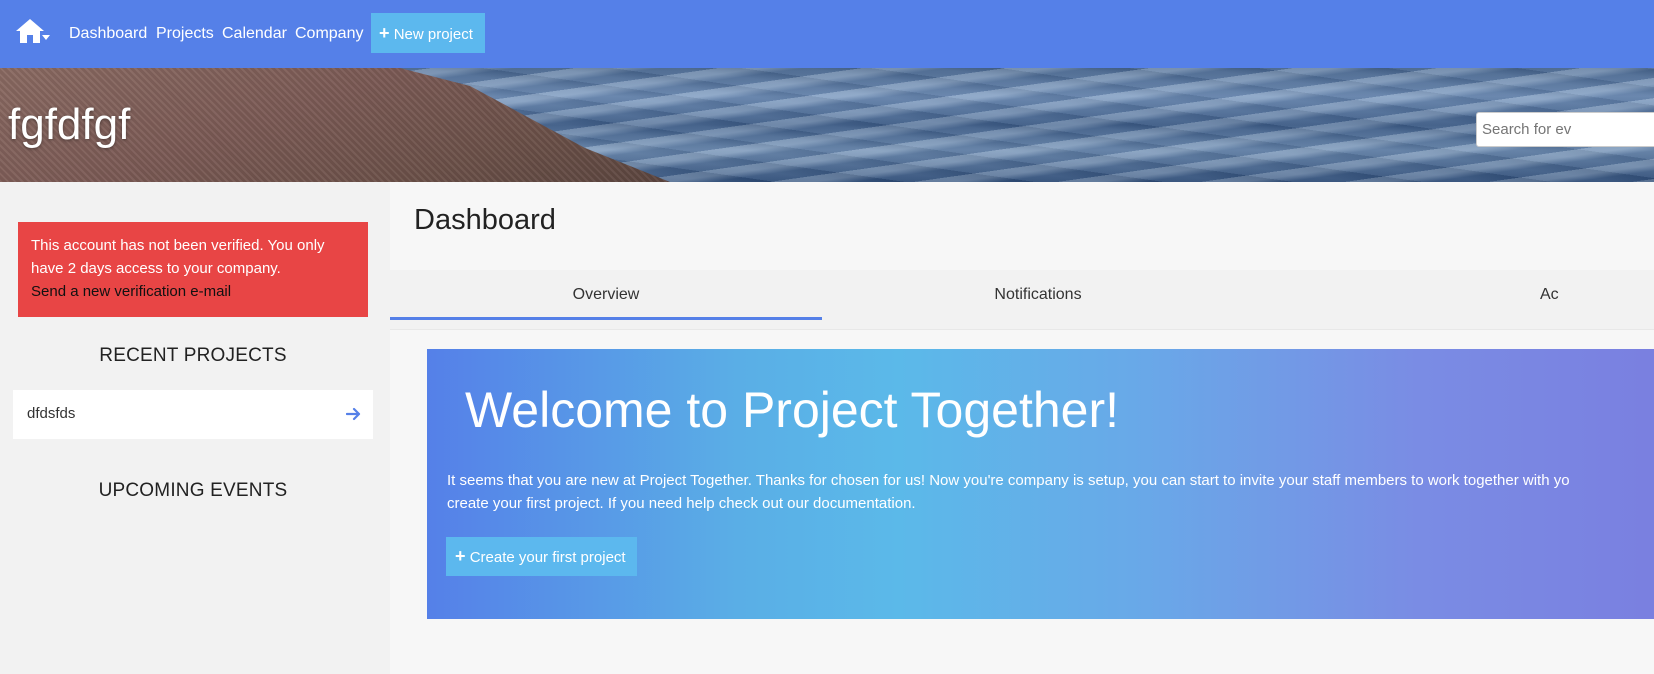  I want to click on create-first-project-label: Create your first project, so click(547, 557).